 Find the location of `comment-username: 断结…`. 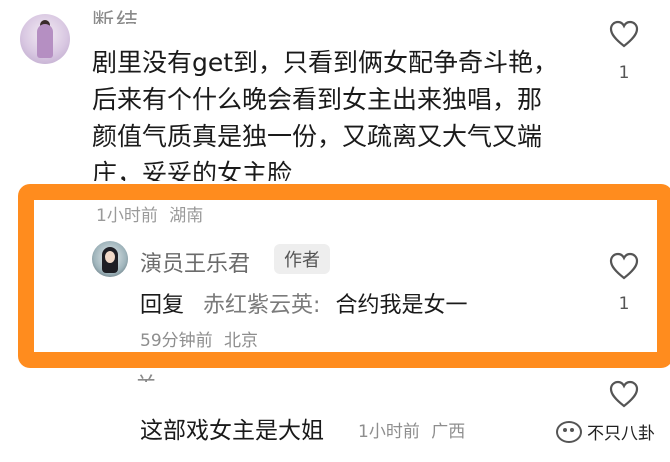

comment-username: 断结… is located at coordinates (128, 14).